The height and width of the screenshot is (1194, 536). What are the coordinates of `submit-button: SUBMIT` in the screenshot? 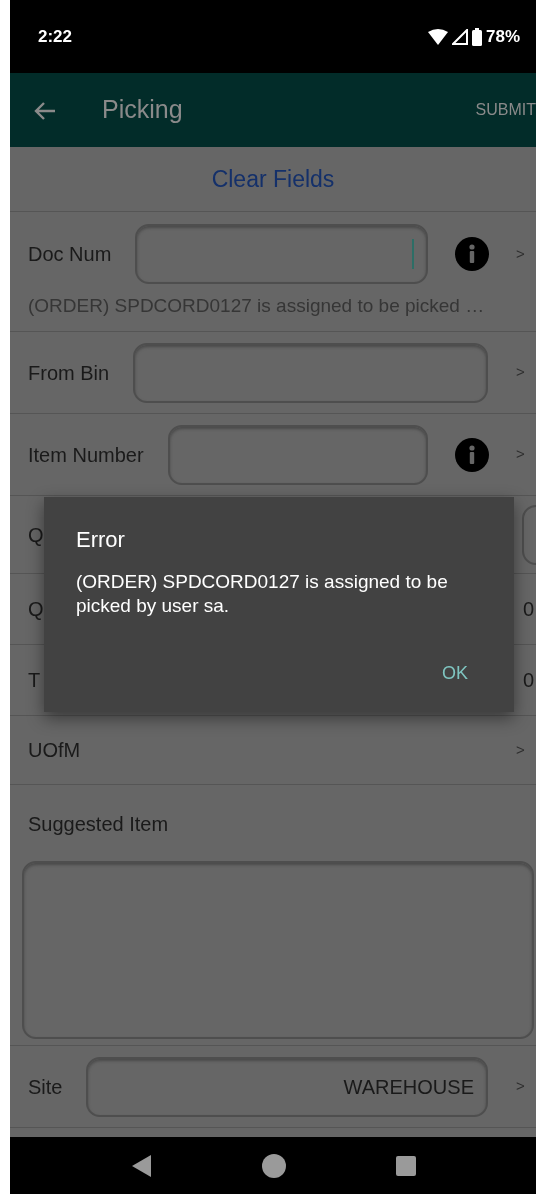 It's located at (505, 110).